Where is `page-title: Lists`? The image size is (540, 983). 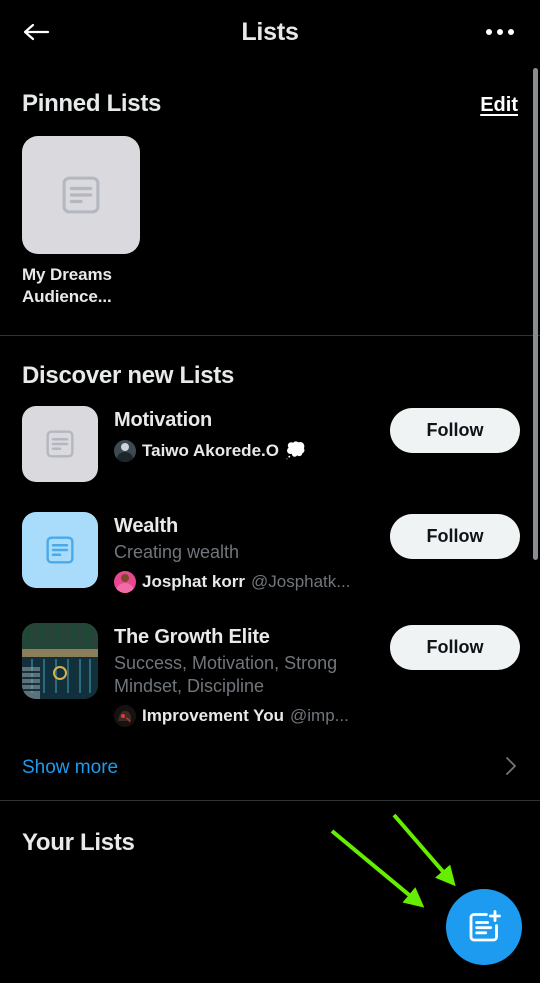 page-title: Lists is located at coordinates (270, 31).